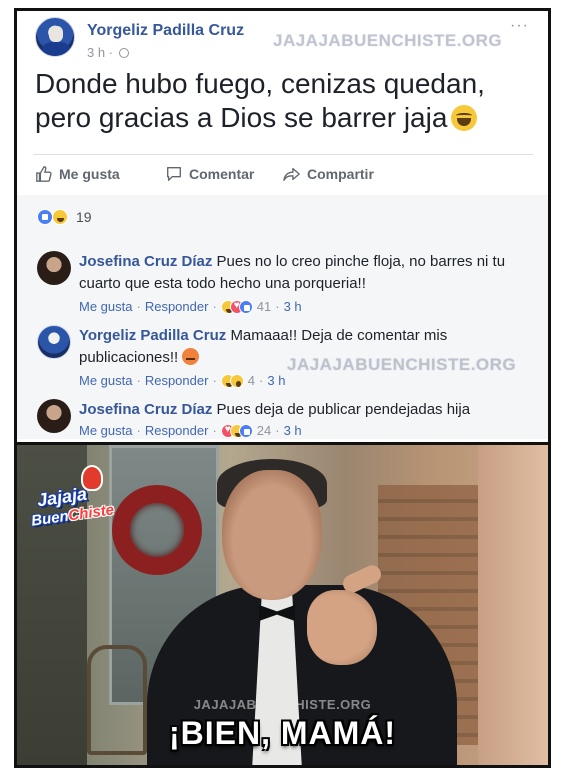 Image resolution: width=564 pixels, height=774 pixels. What do you see at coordinates (44, 174) in the screenshot?
I see `thumbs-up-icon` at bounding box center [44, 174].